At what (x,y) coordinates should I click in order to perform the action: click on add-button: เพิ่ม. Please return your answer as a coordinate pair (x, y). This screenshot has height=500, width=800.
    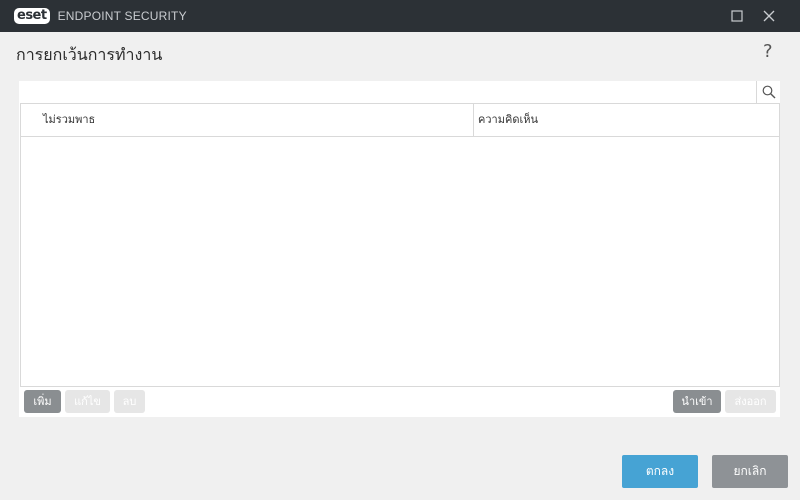
    Looking at the image, I should click on (42, 401).